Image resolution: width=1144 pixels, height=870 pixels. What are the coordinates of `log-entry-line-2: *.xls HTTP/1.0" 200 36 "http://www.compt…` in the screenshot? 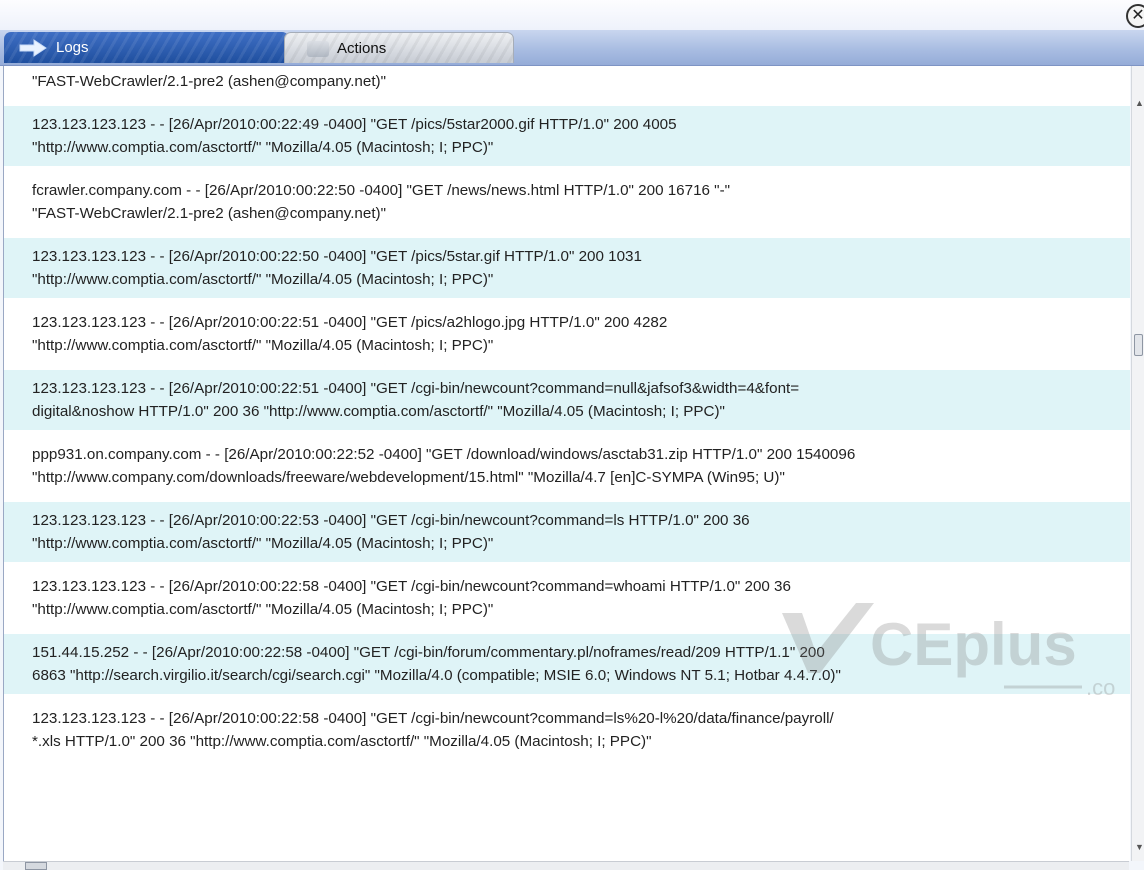 It's located at (342, 741).